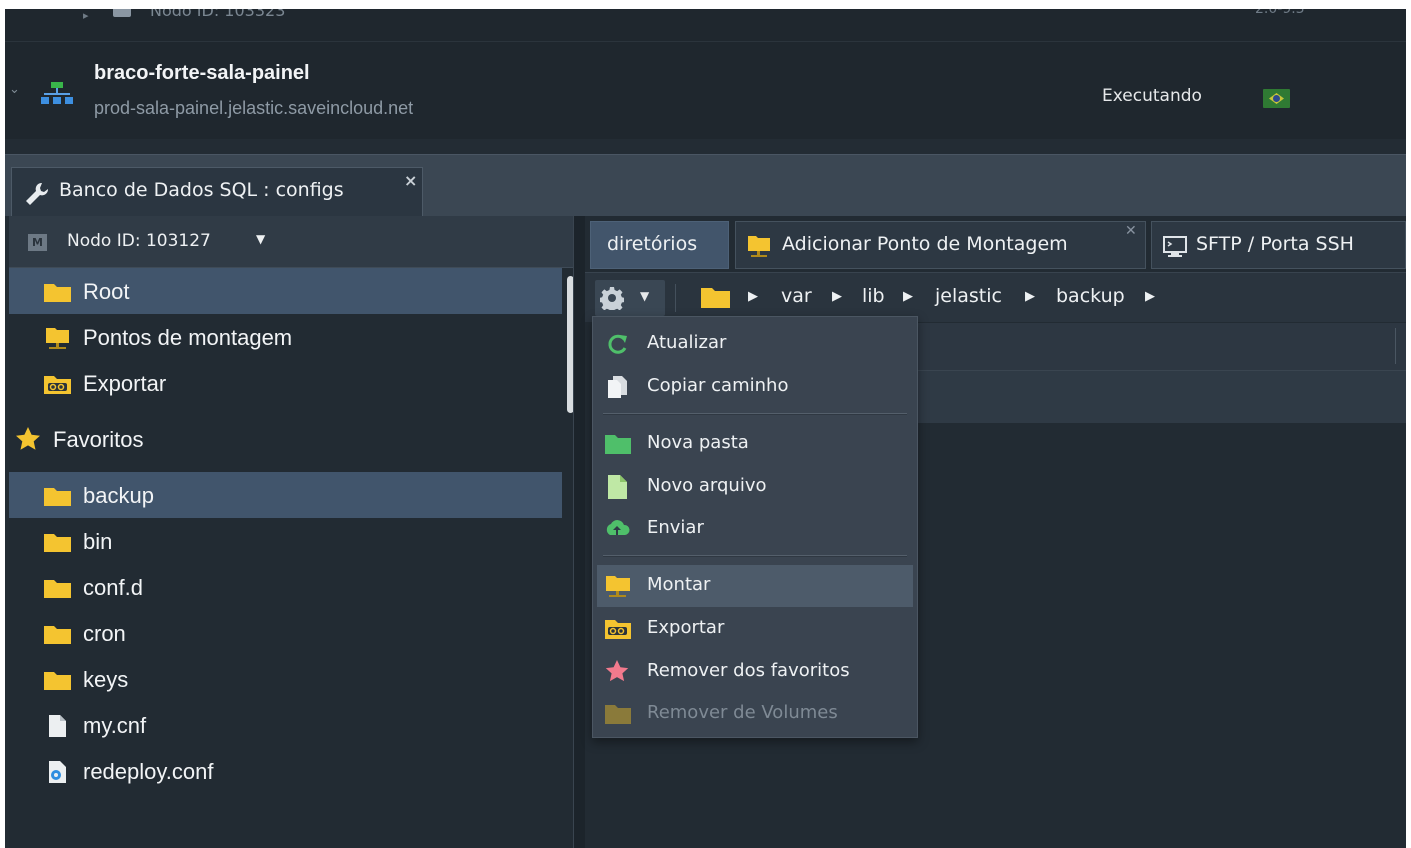 This screenshot has height=848, width=1411. I want to click on tab-directories: diretórios, so click(659, 245).